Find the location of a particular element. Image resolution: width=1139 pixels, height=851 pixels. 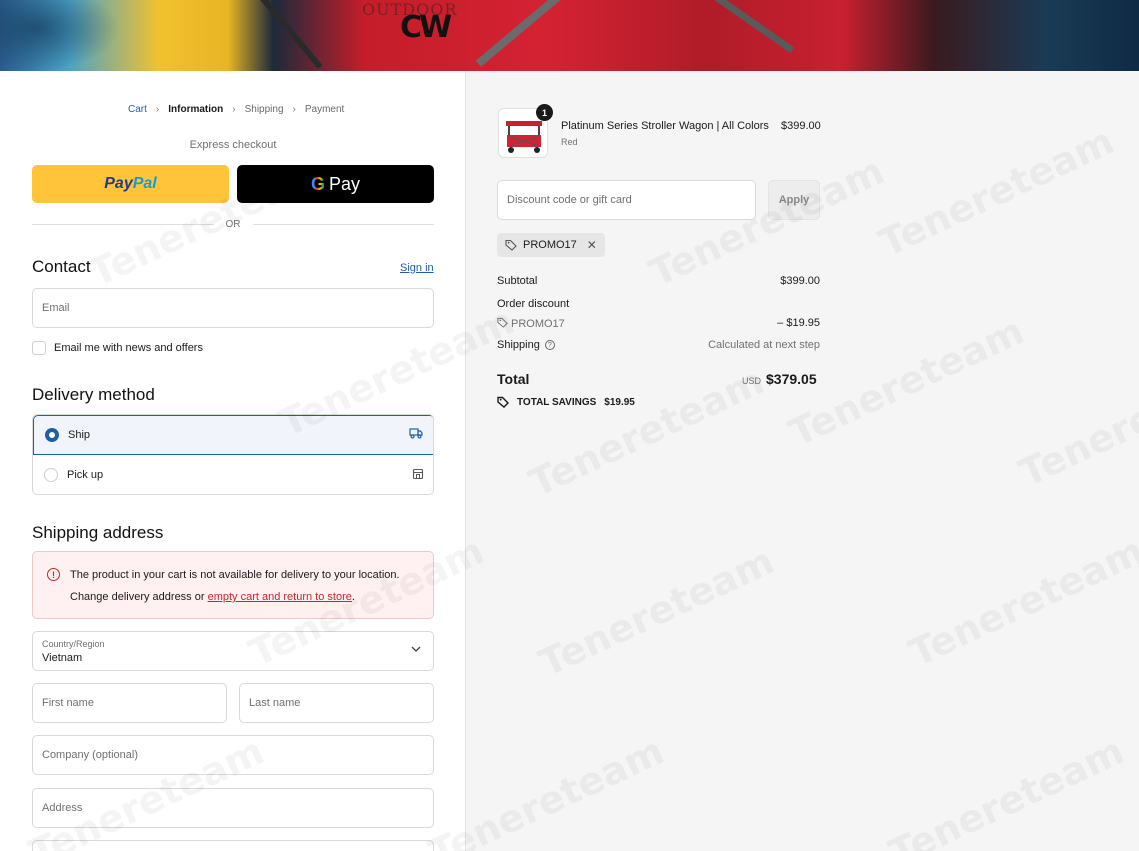

promo-code-label: PROMO17 is located at coordinates (550, 245).